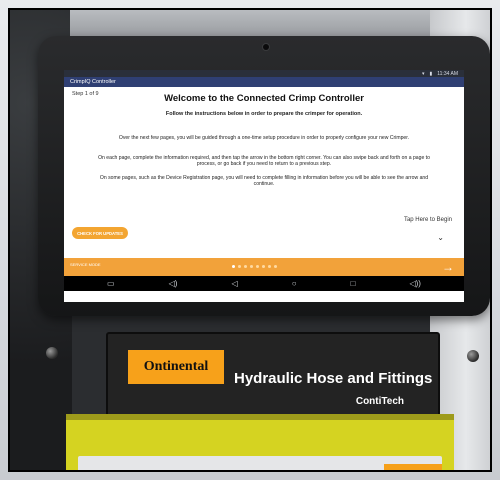 This screenshot has height=480, width=500. What do you see at coordinates (264, 283) in the screenshot?
I see `android-nav-bar: ▭ ◁) ◁ ○ □ ◁))` at bounding box center [264, 283].